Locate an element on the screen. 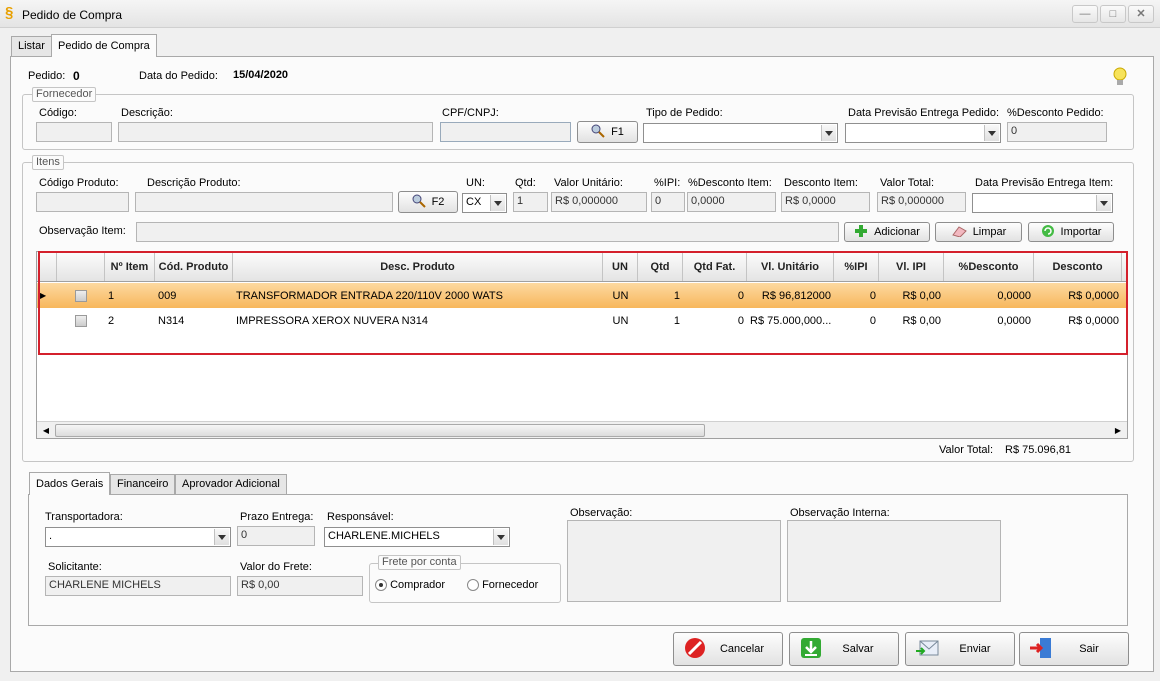 This screenshot has width=1160, height=681. col-header-vlunit: Vl. Unitário is located at coordinates (790, 266).